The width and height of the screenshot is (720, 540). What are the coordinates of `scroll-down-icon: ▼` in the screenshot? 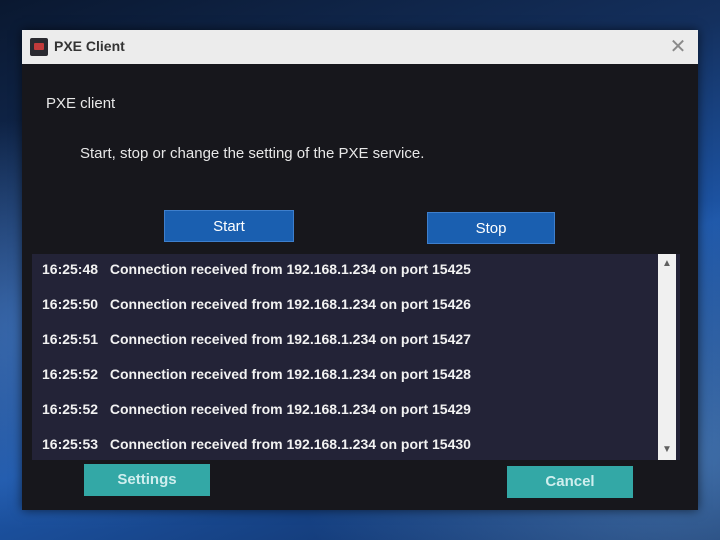 It's located at (667, 450).